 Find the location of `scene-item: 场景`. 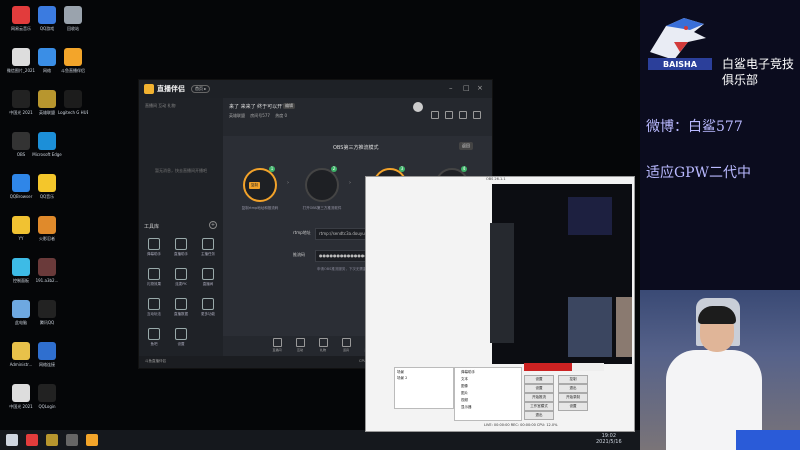

scene-item: 场景 is located at coordinates (400, 372).